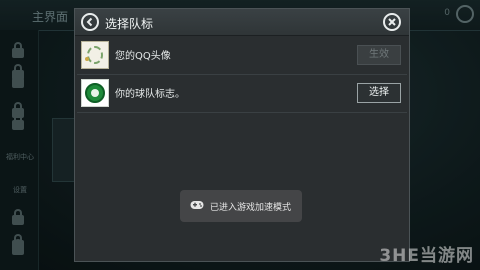  What do you see at coordinates (242, 22) in the screenshot?
I see `dialog-header: 选择队标` at bounding box center [242, 22].